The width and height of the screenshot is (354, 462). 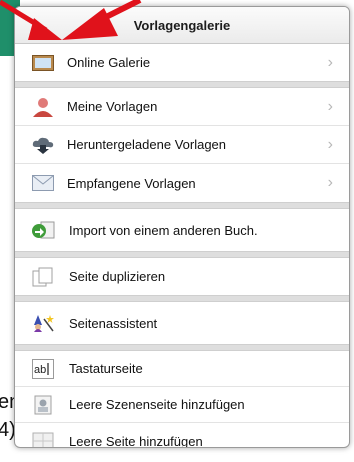 I want to click on menu-item-label: Tastaturseite, so click(x=106, y=368).